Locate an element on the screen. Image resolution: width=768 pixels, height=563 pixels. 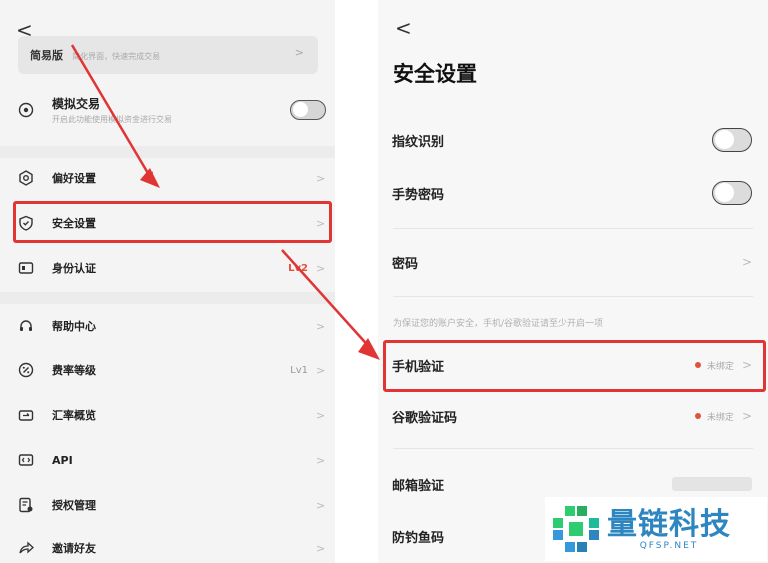
sidebar-item-api: API > is located at coordinates (170, 460).